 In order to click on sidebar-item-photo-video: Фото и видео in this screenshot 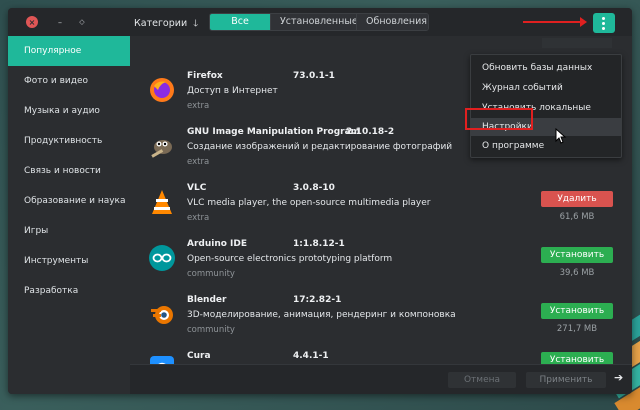, I will do `click(69, 81)`.